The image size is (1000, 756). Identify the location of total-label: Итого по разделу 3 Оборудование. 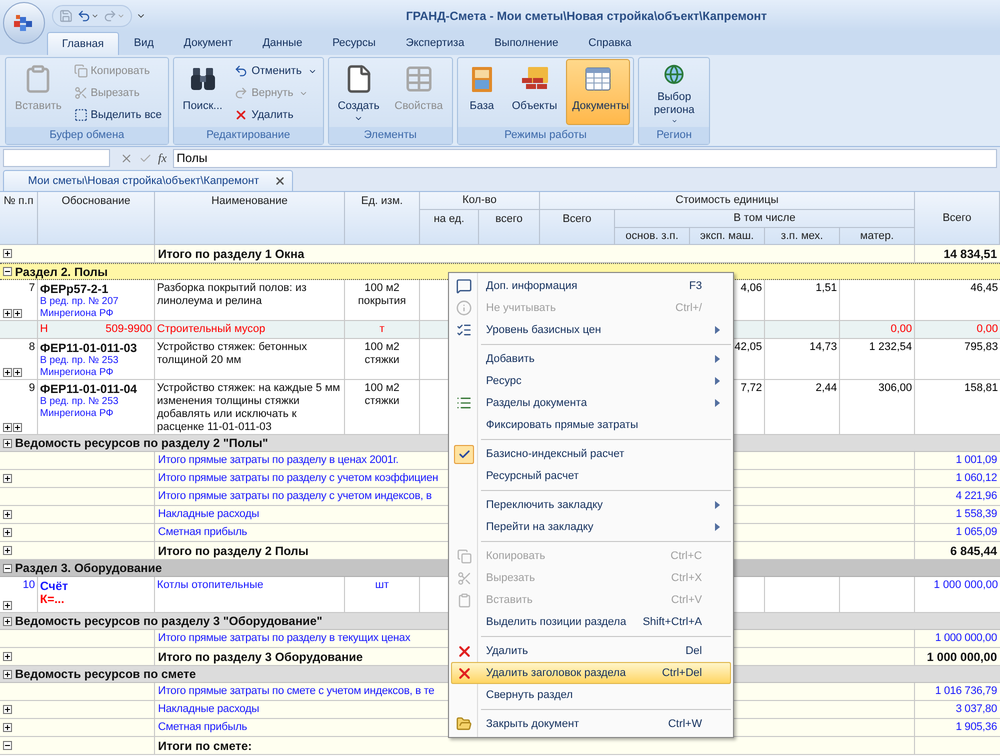
(260, 657).